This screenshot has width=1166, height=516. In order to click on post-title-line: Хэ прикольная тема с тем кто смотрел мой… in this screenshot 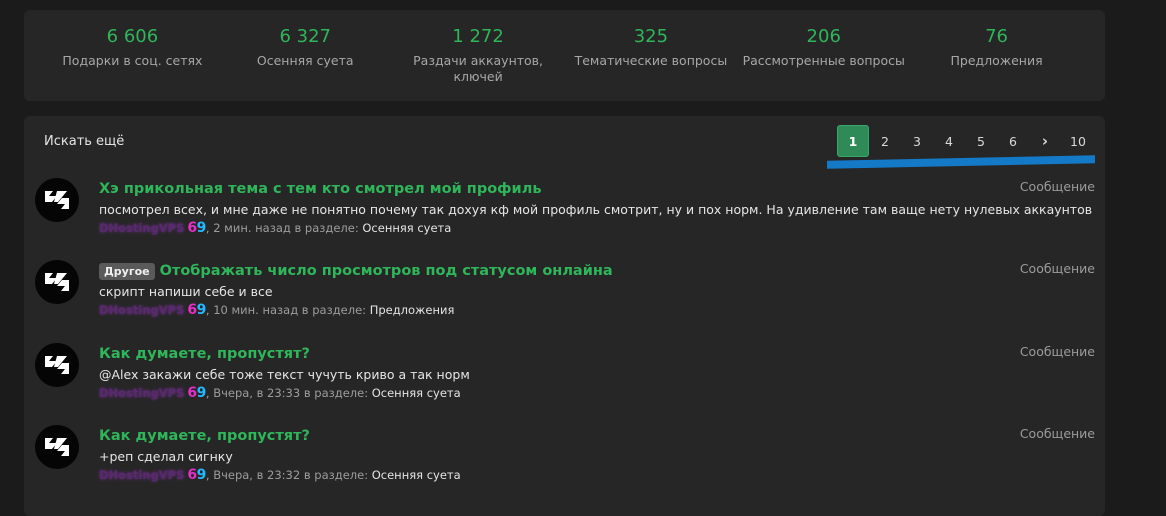, I will do `click(320, 189)`.